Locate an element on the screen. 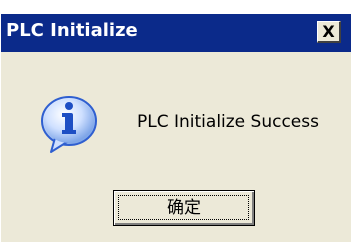  info-icon is located at coordinates (69, 124).